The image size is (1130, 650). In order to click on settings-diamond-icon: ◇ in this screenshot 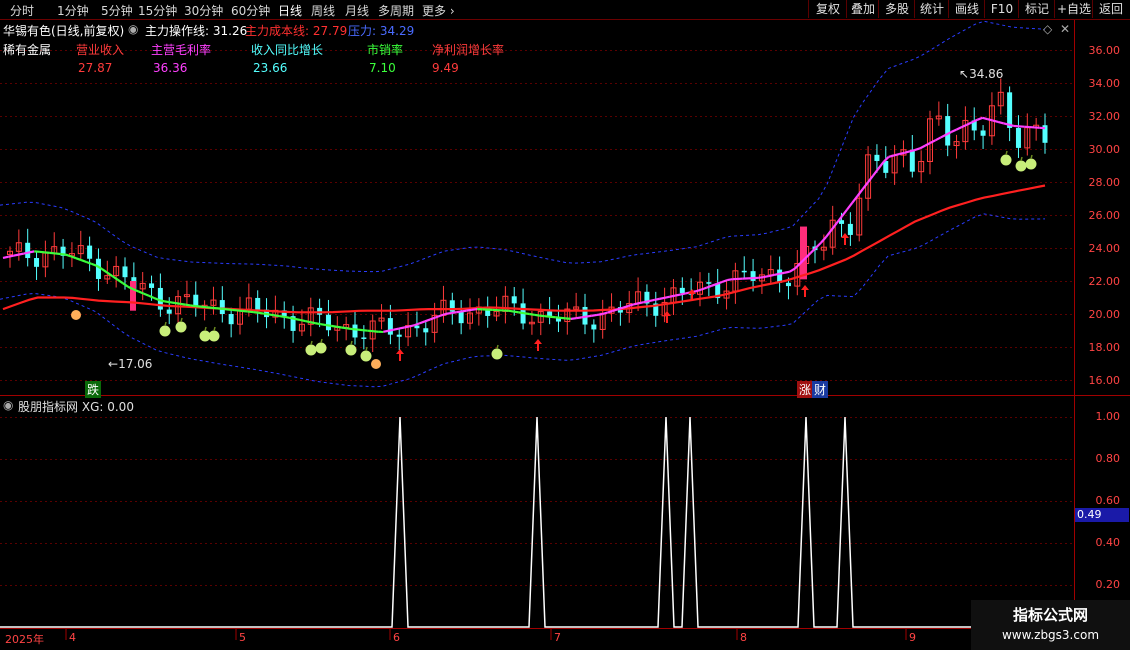, I will do `click(1047, 29)`.